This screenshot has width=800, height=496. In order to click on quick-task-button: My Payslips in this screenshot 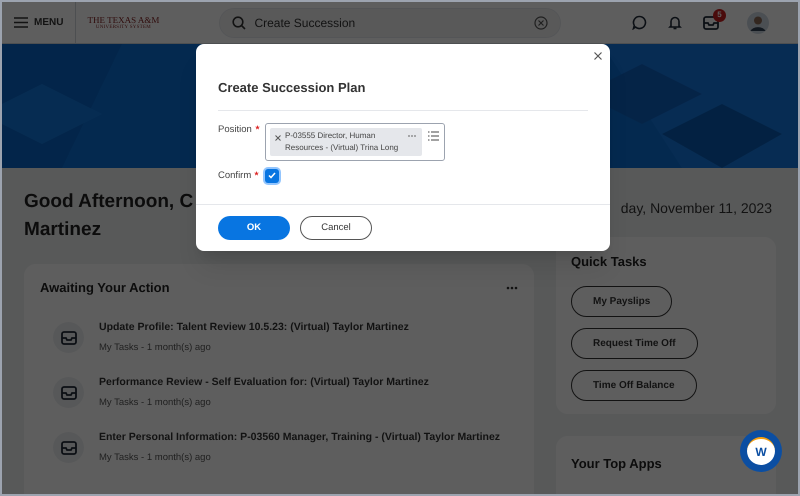, I will do `click(621, 301)`.